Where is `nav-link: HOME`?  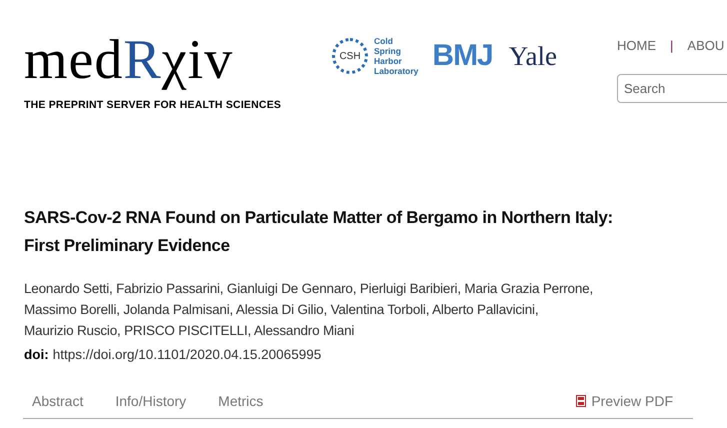 nav-link: HOME is located at coordinates (636, 46).